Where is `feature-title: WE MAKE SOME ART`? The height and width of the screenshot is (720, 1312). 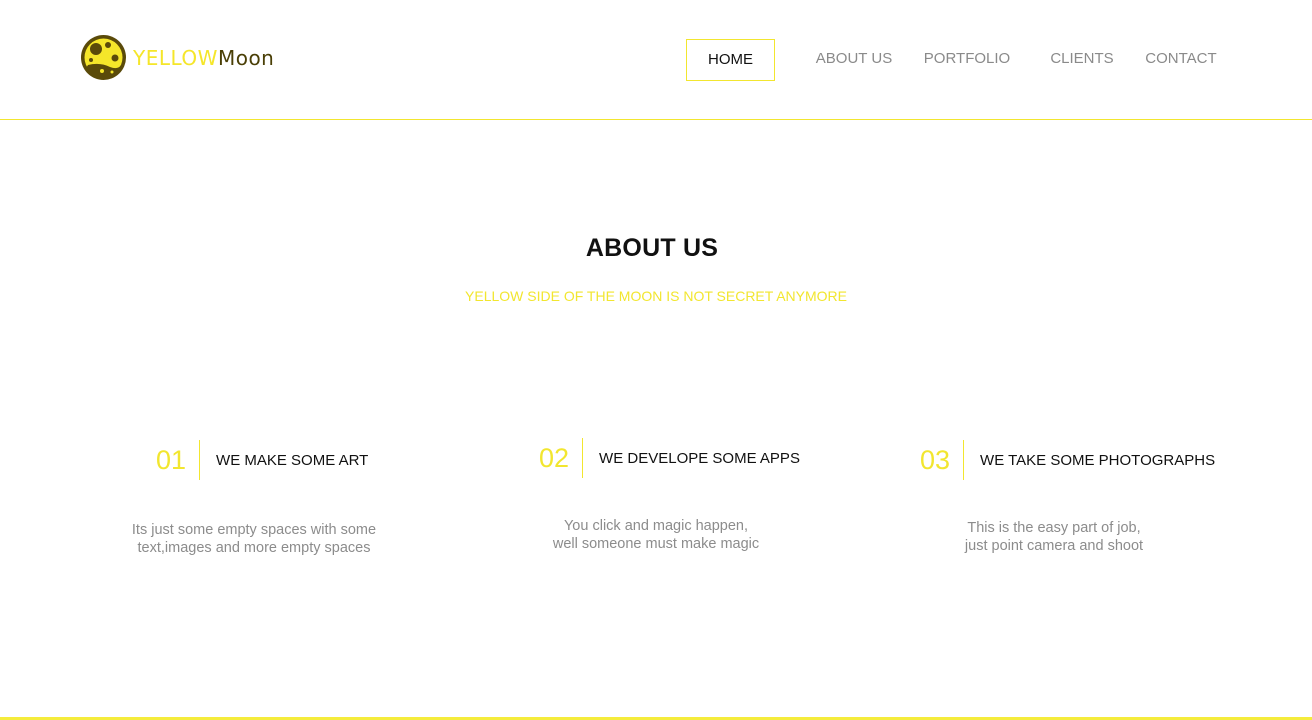 feature-title: WE MAKE SOME ART is located at coordinates (292, 460).